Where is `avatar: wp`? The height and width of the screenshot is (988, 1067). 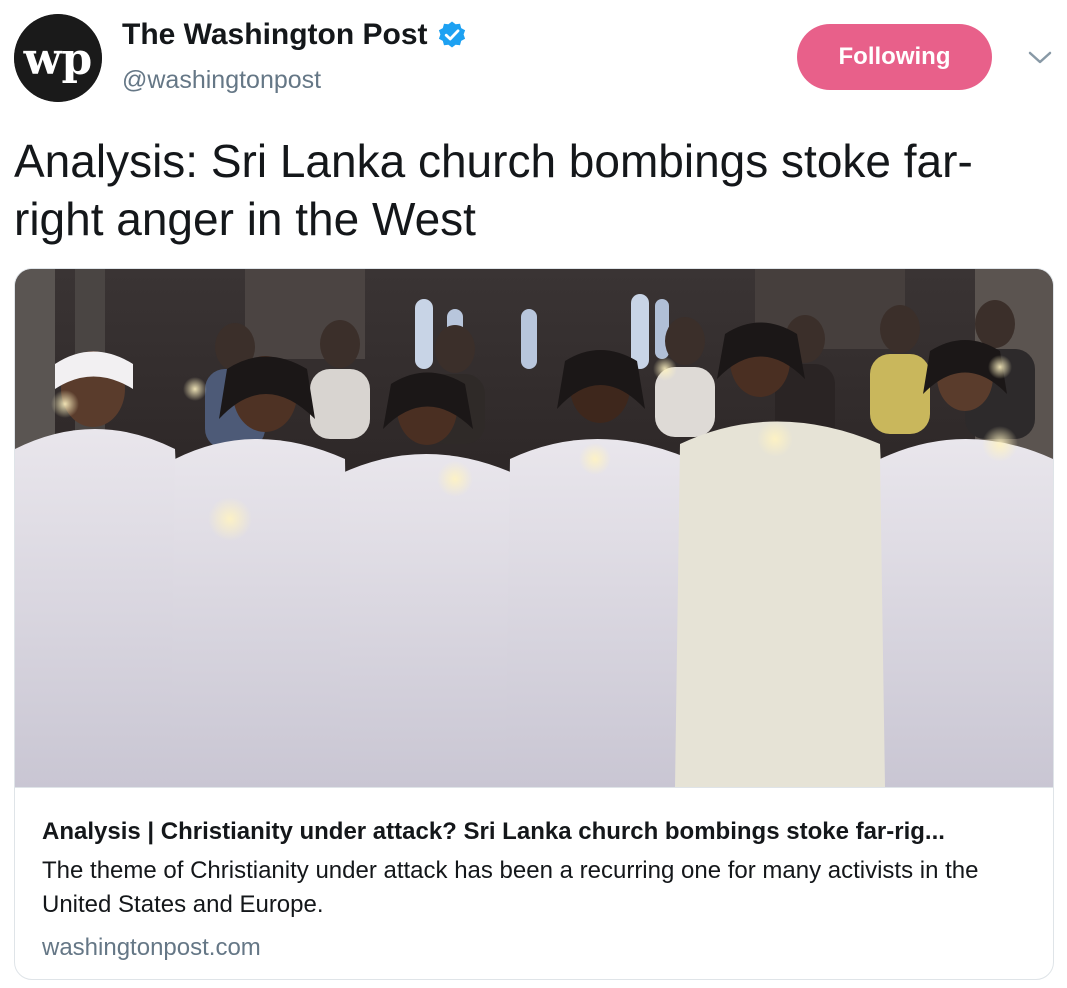
avatar: wp is located at coordinates (58, 58).